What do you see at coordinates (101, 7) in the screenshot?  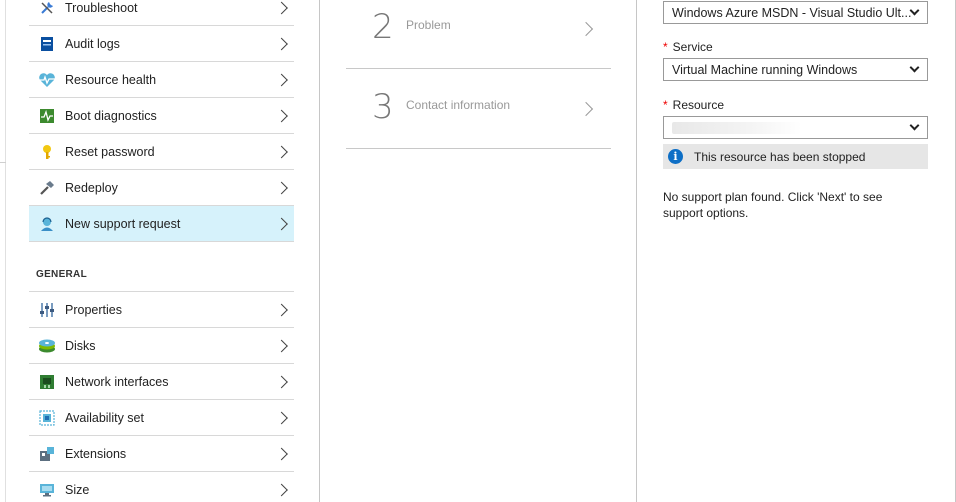 I see `menu-item-label: Troubleshoot` at bounding box center [101, 7].